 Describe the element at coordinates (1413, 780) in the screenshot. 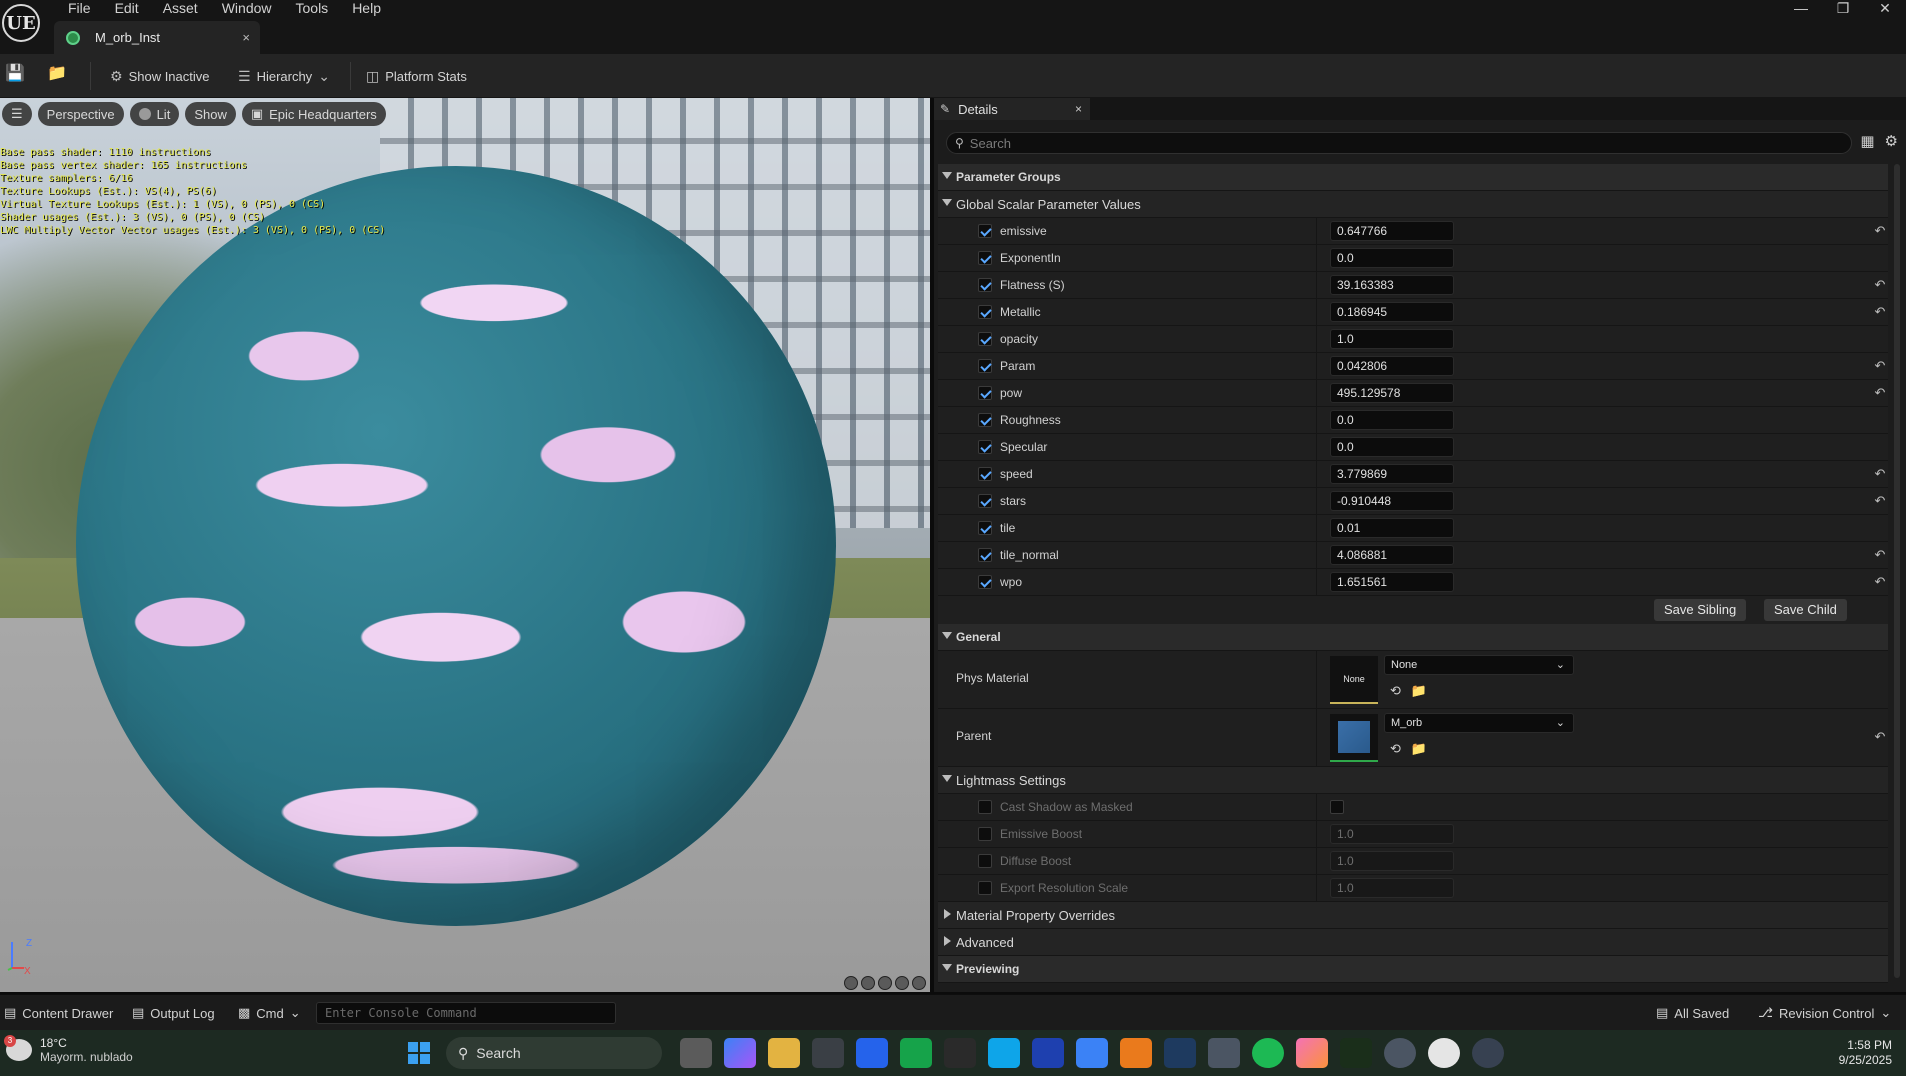

I see `lightmass-header: Lightmass Settings` at that location.